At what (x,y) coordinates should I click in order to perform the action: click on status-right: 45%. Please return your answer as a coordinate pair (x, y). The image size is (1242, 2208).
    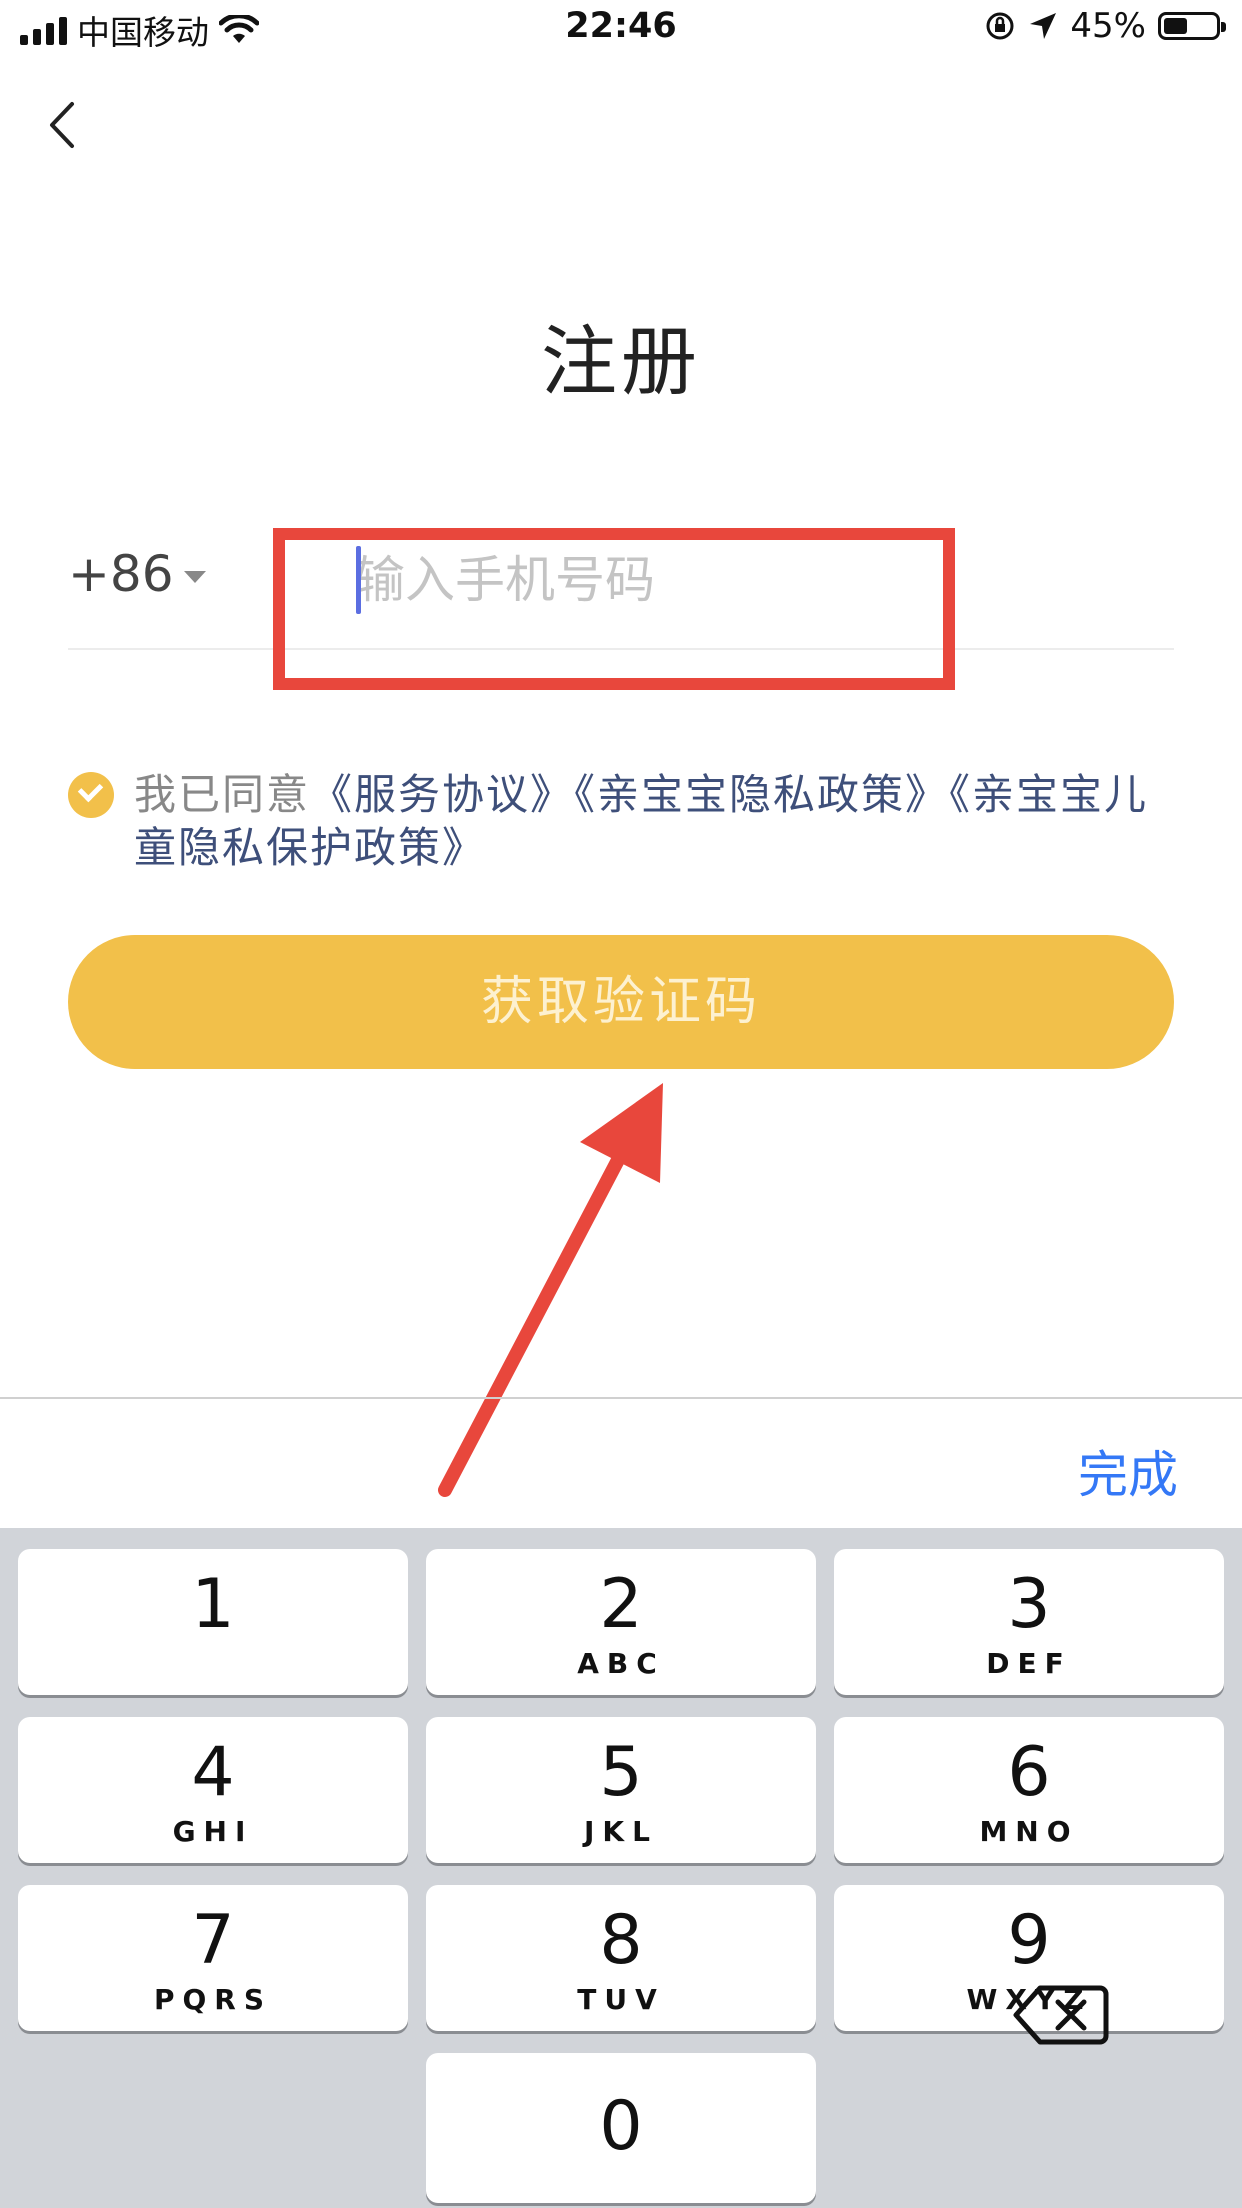
    Looking at the image, I should click on (1105, 26).